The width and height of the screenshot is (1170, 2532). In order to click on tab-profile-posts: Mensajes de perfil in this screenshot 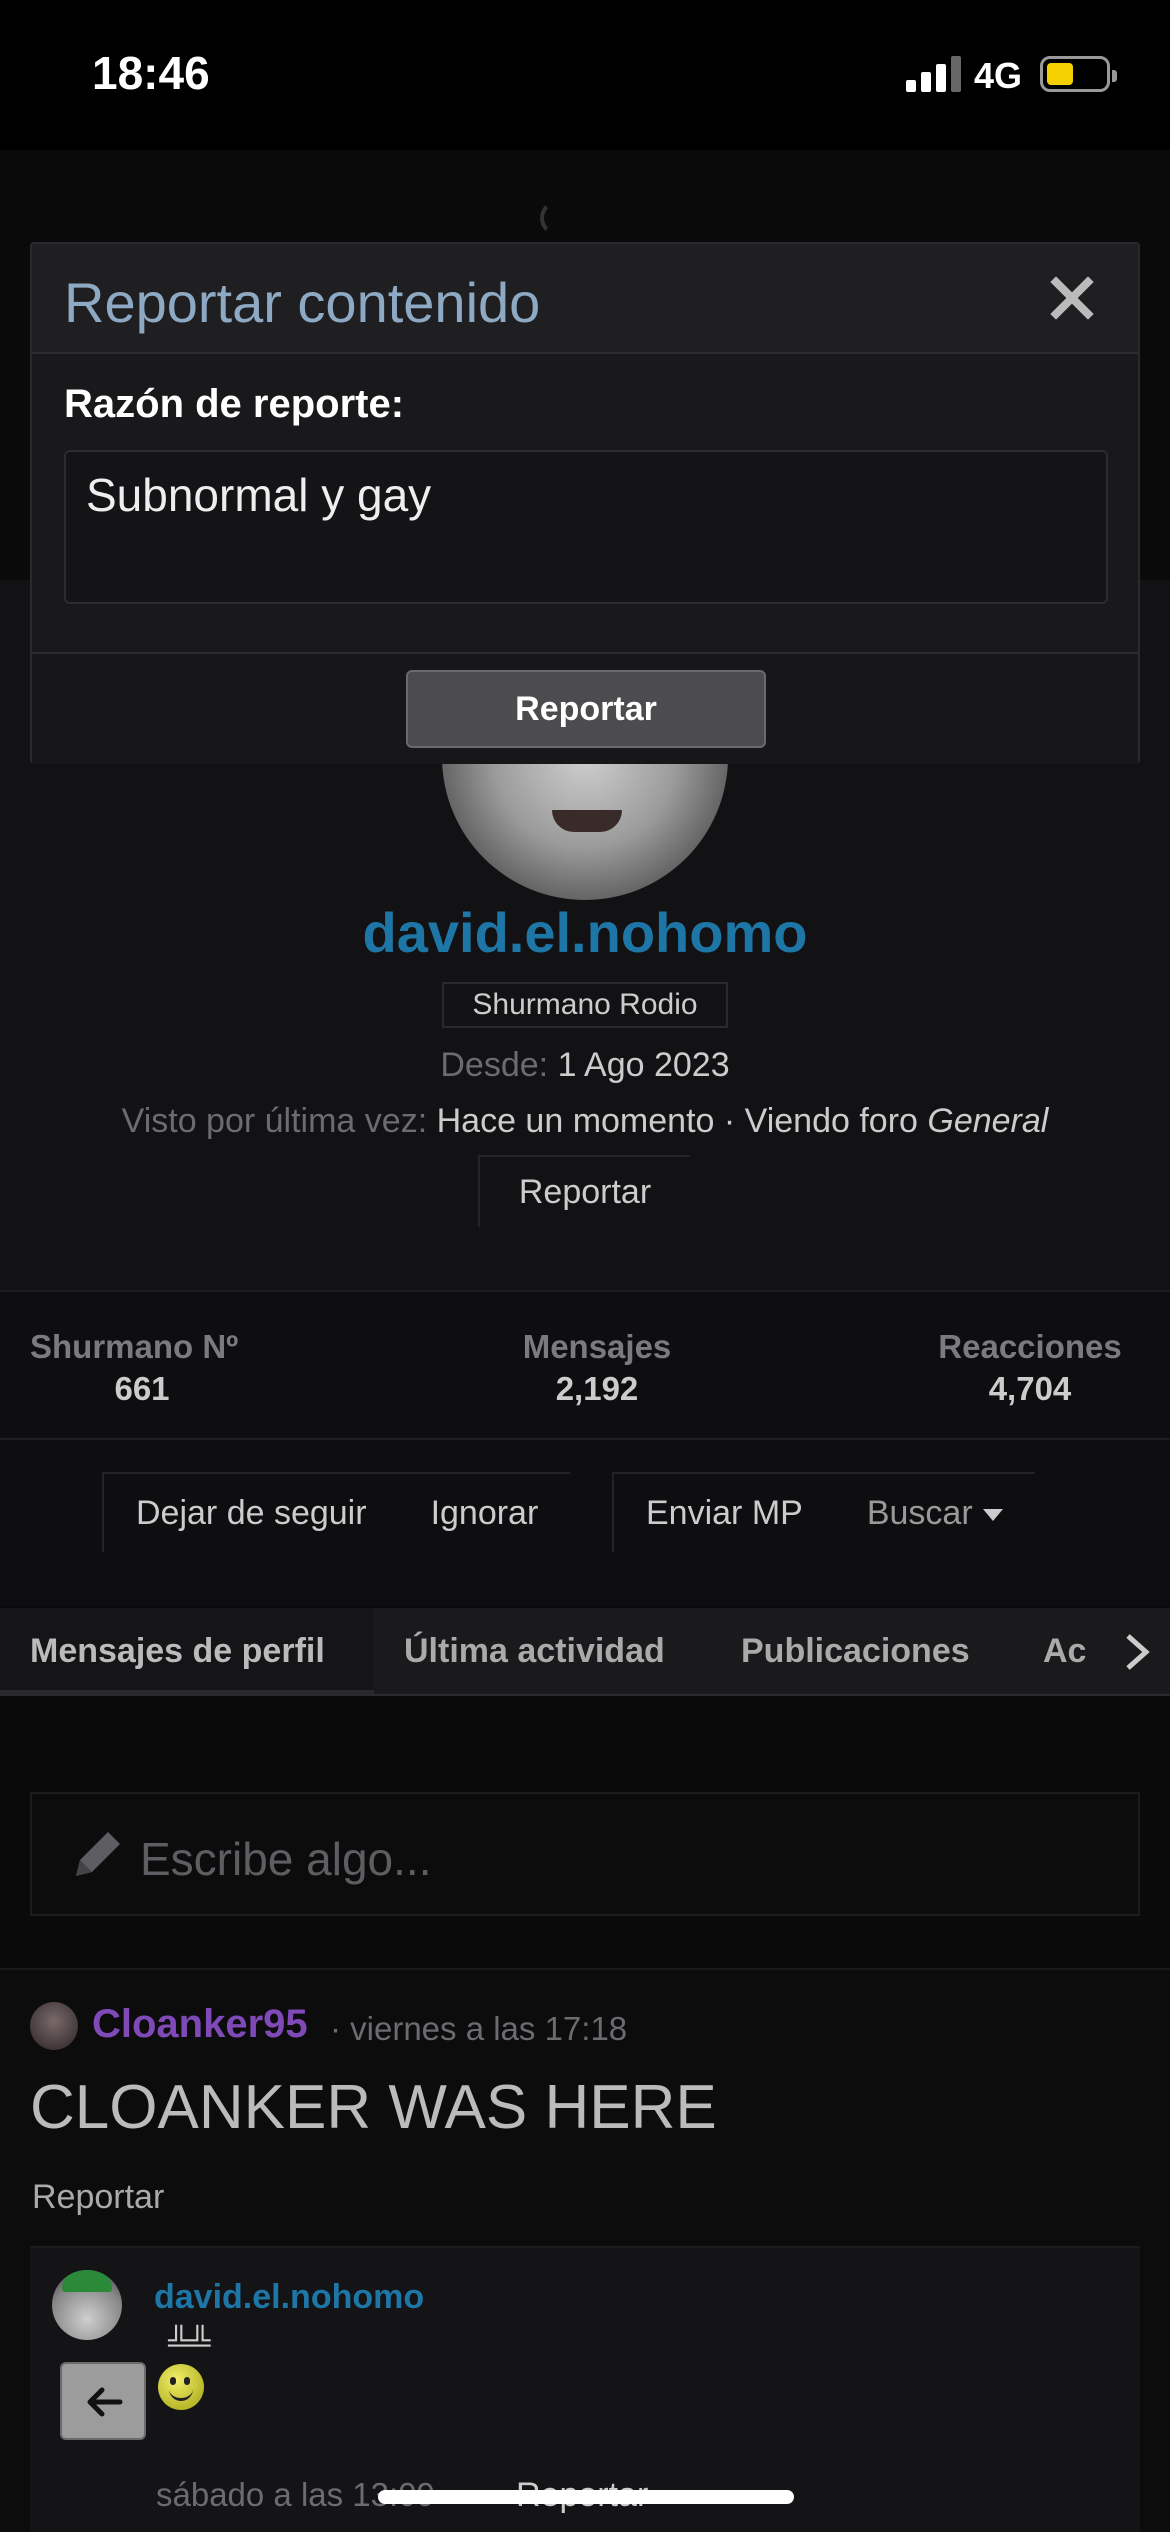, I will do `click(187, 1651)`.